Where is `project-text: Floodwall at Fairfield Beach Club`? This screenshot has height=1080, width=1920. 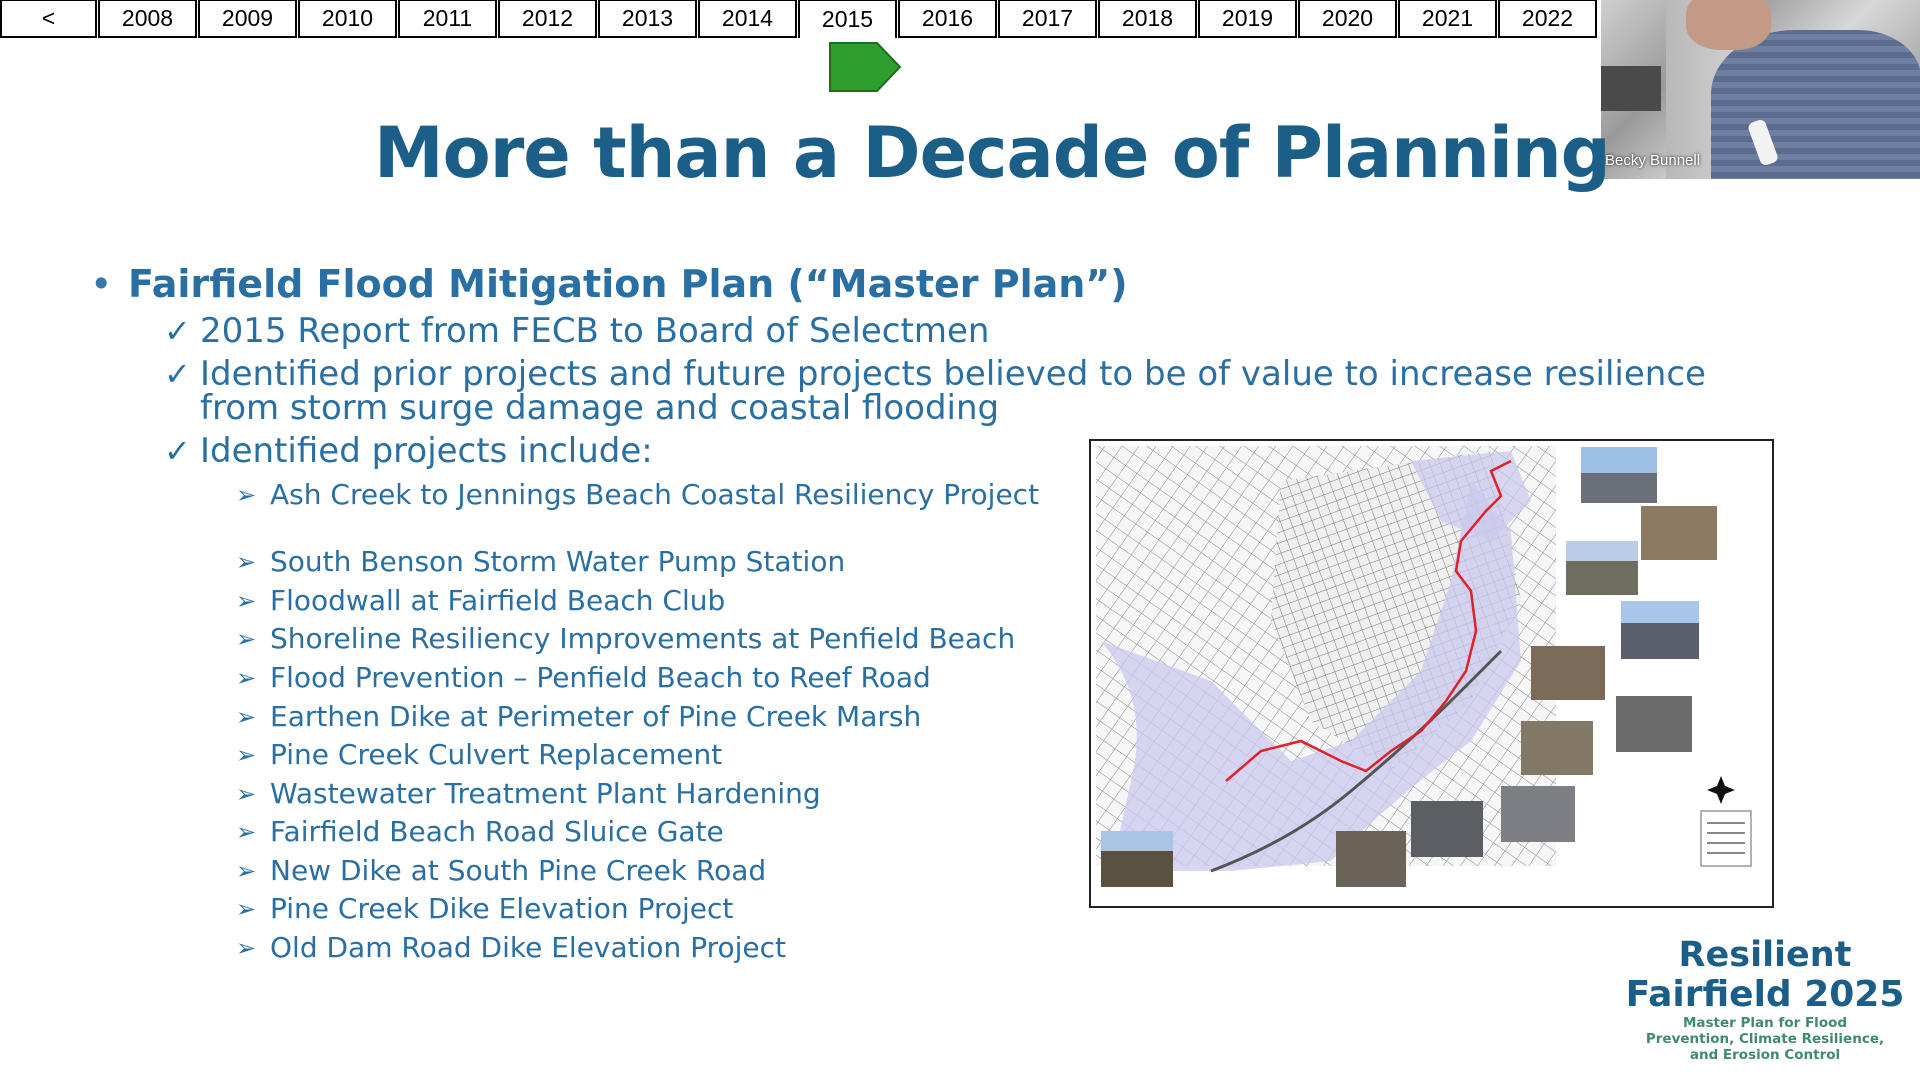
project-text: Floodwall at Fairfield Beach Club is located at coordinates (498, 600).